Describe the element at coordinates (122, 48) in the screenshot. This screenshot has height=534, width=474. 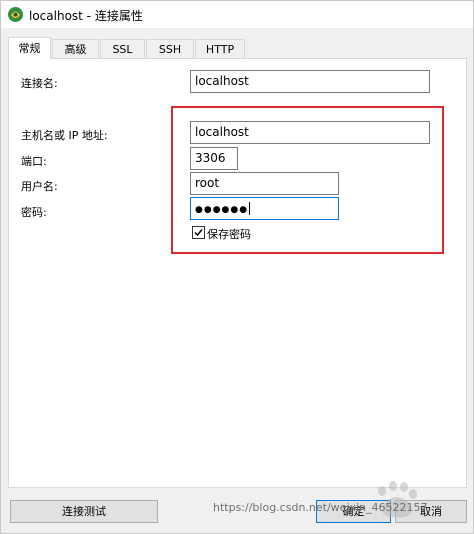
I see `tab-ssl: SSL` at that location.